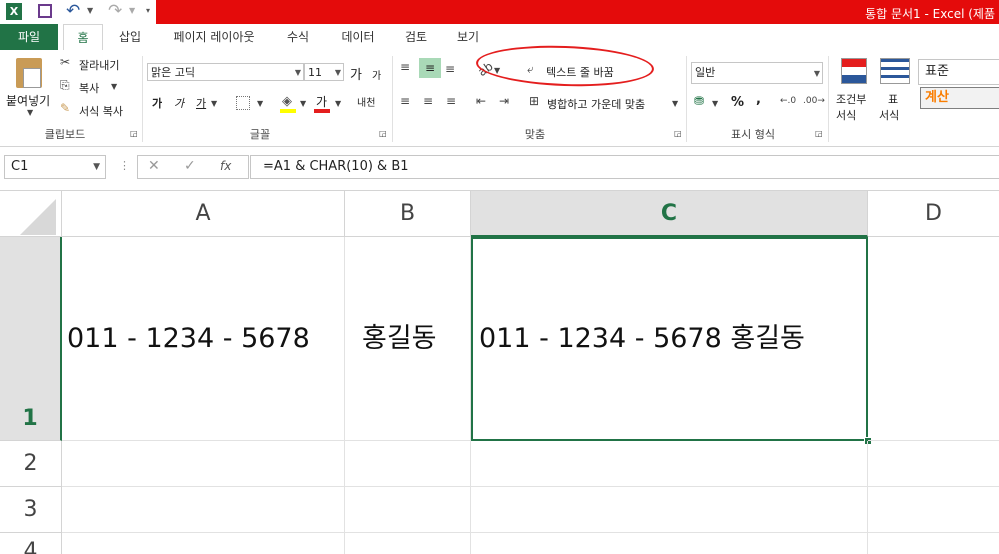 The width and height of the screenshot is (999, 554). I want to click on cancel-icon: ✕, so click(154, 166).